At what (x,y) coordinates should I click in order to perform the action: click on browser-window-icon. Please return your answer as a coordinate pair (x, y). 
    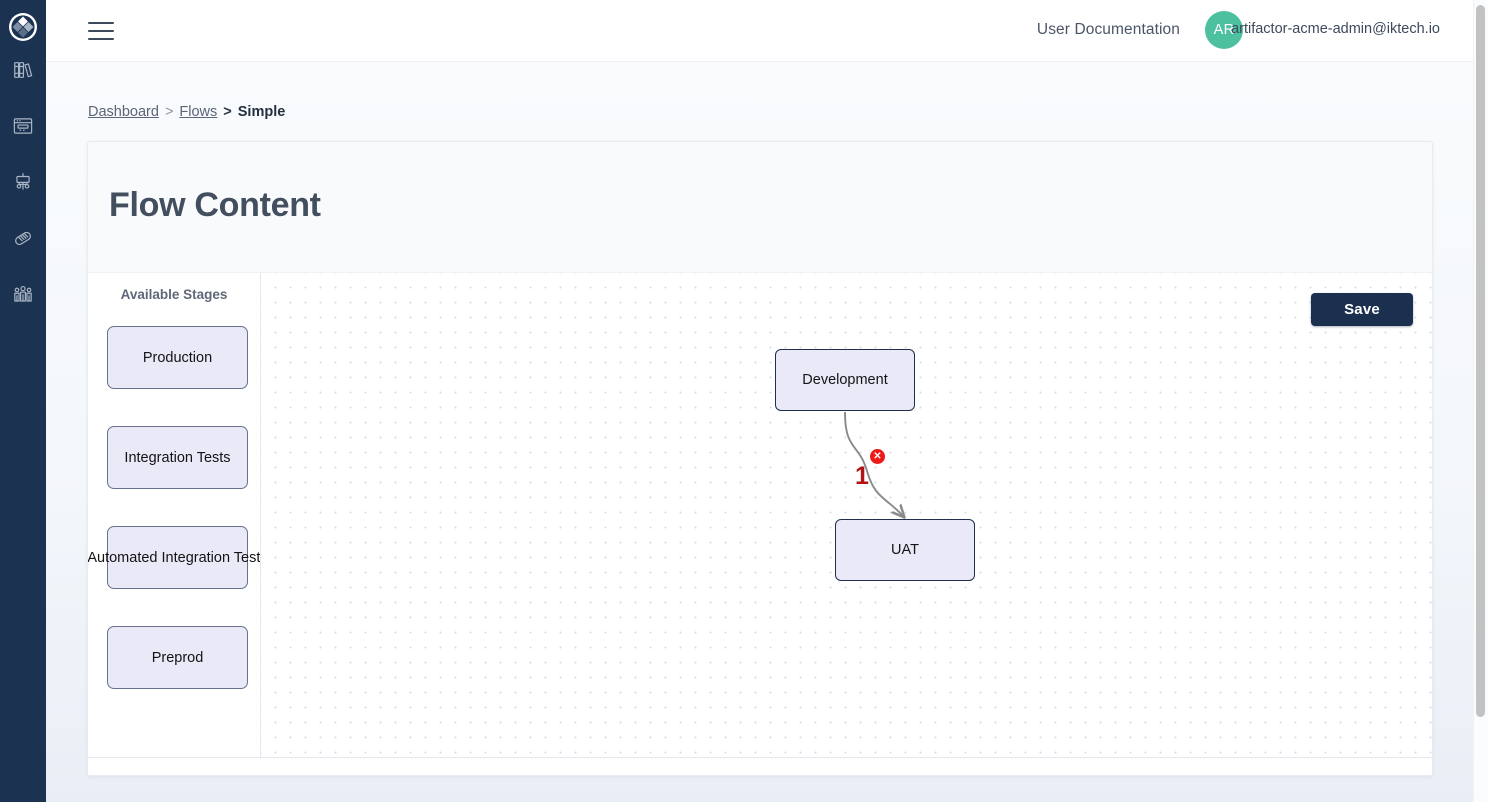
    Looking at the image, I should click on (23, 126).